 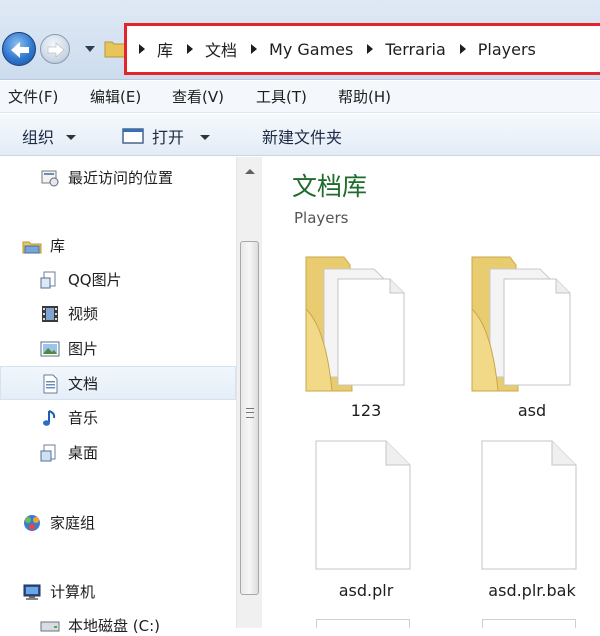 I want to click on selected-highlight, so click(x=118, y=383).